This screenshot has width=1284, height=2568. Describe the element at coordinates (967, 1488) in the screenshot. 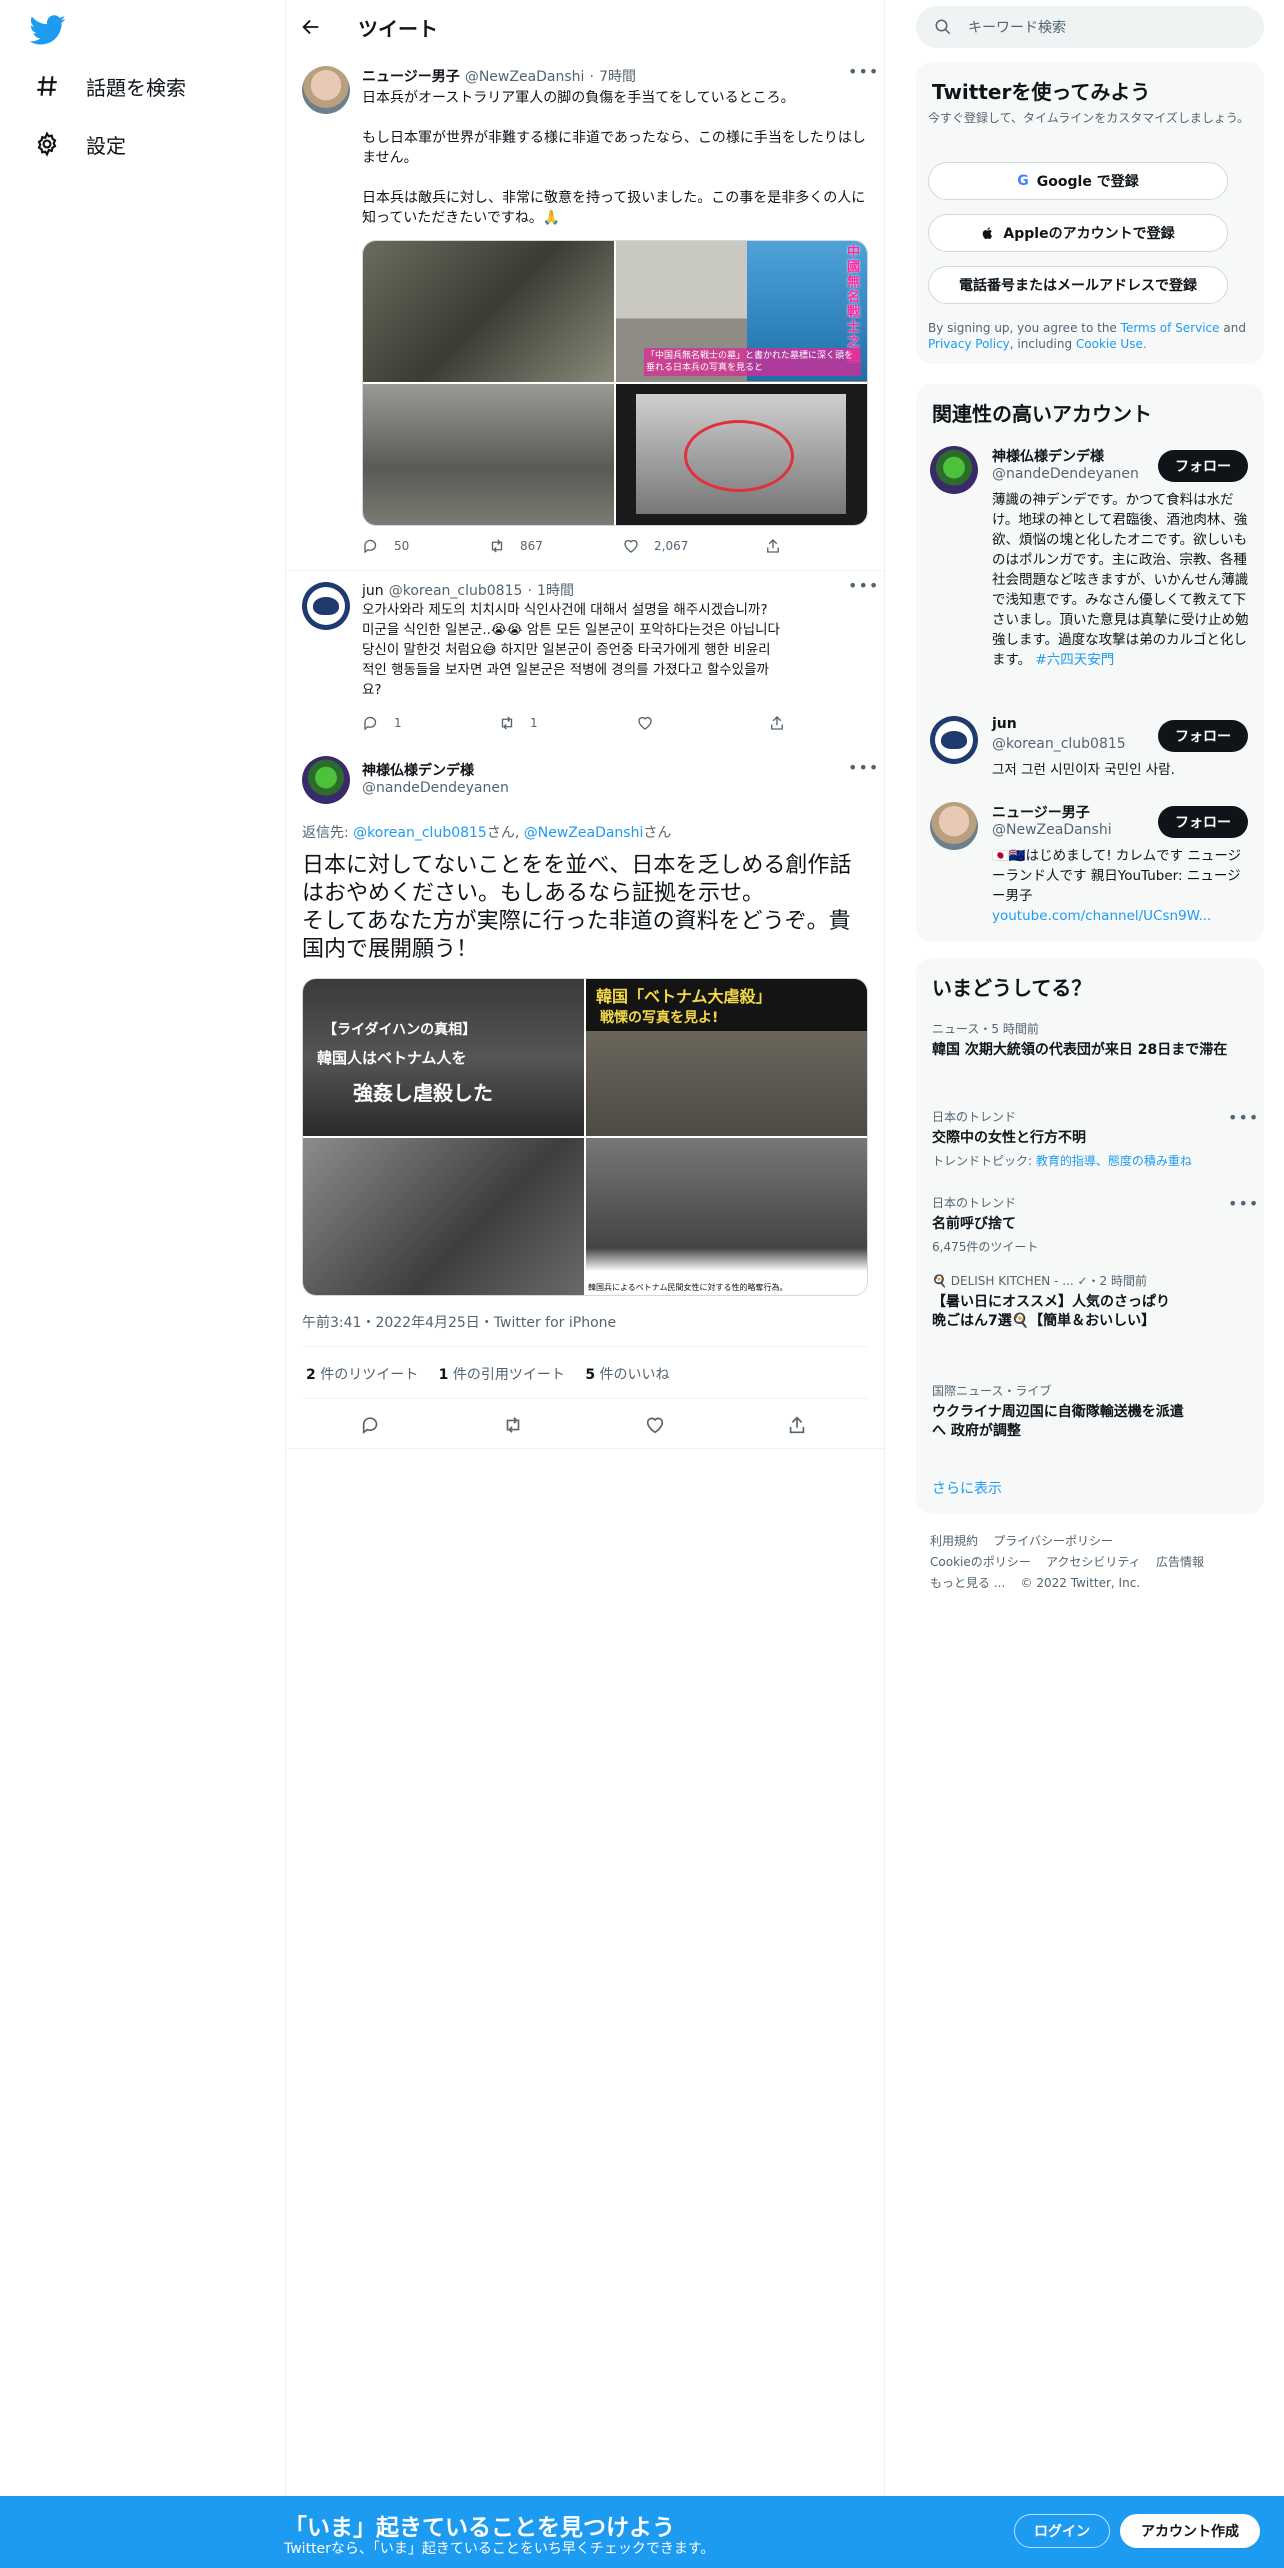

I see `show-more-link: さらに表示` at that location.